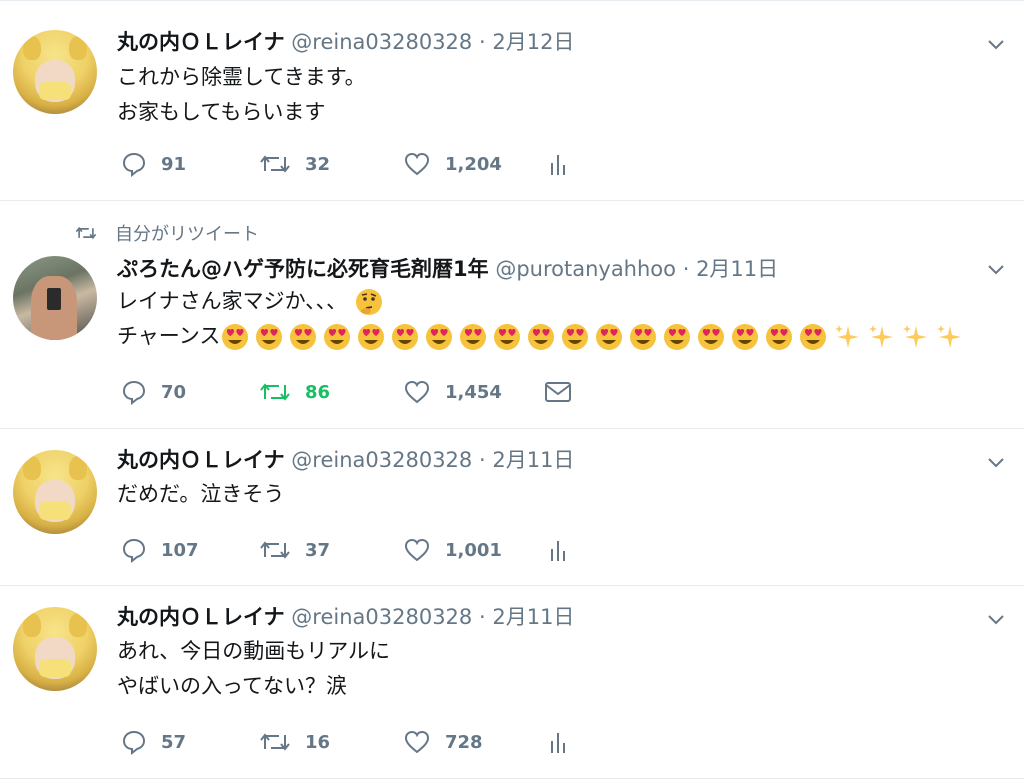  Describe the element at coordinates (357, 742) in the screenshot. I see `tweet-actions: 57 16 728` at that location.